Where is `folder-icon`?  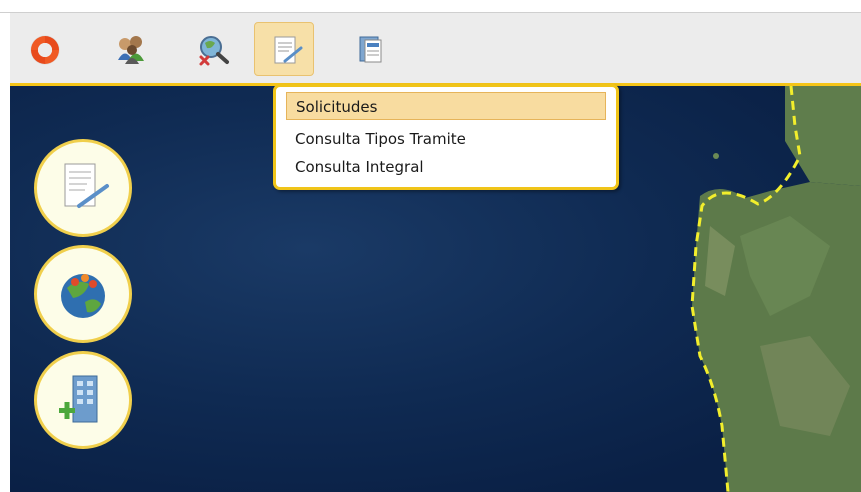
folder-icon is located at coordinates (370, 49).